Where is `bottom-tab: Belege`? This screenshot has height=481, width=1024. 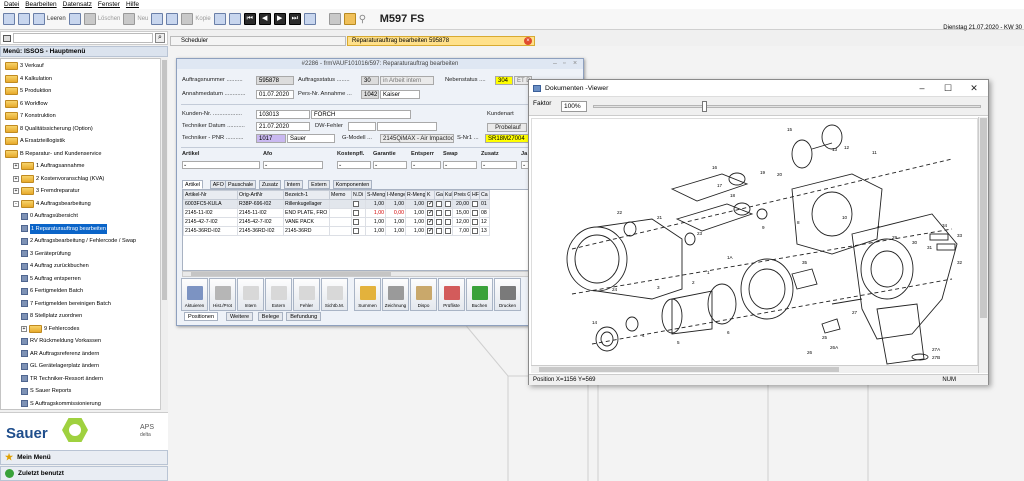
bottom-tab: Belege is located at coordinates (270, 316).